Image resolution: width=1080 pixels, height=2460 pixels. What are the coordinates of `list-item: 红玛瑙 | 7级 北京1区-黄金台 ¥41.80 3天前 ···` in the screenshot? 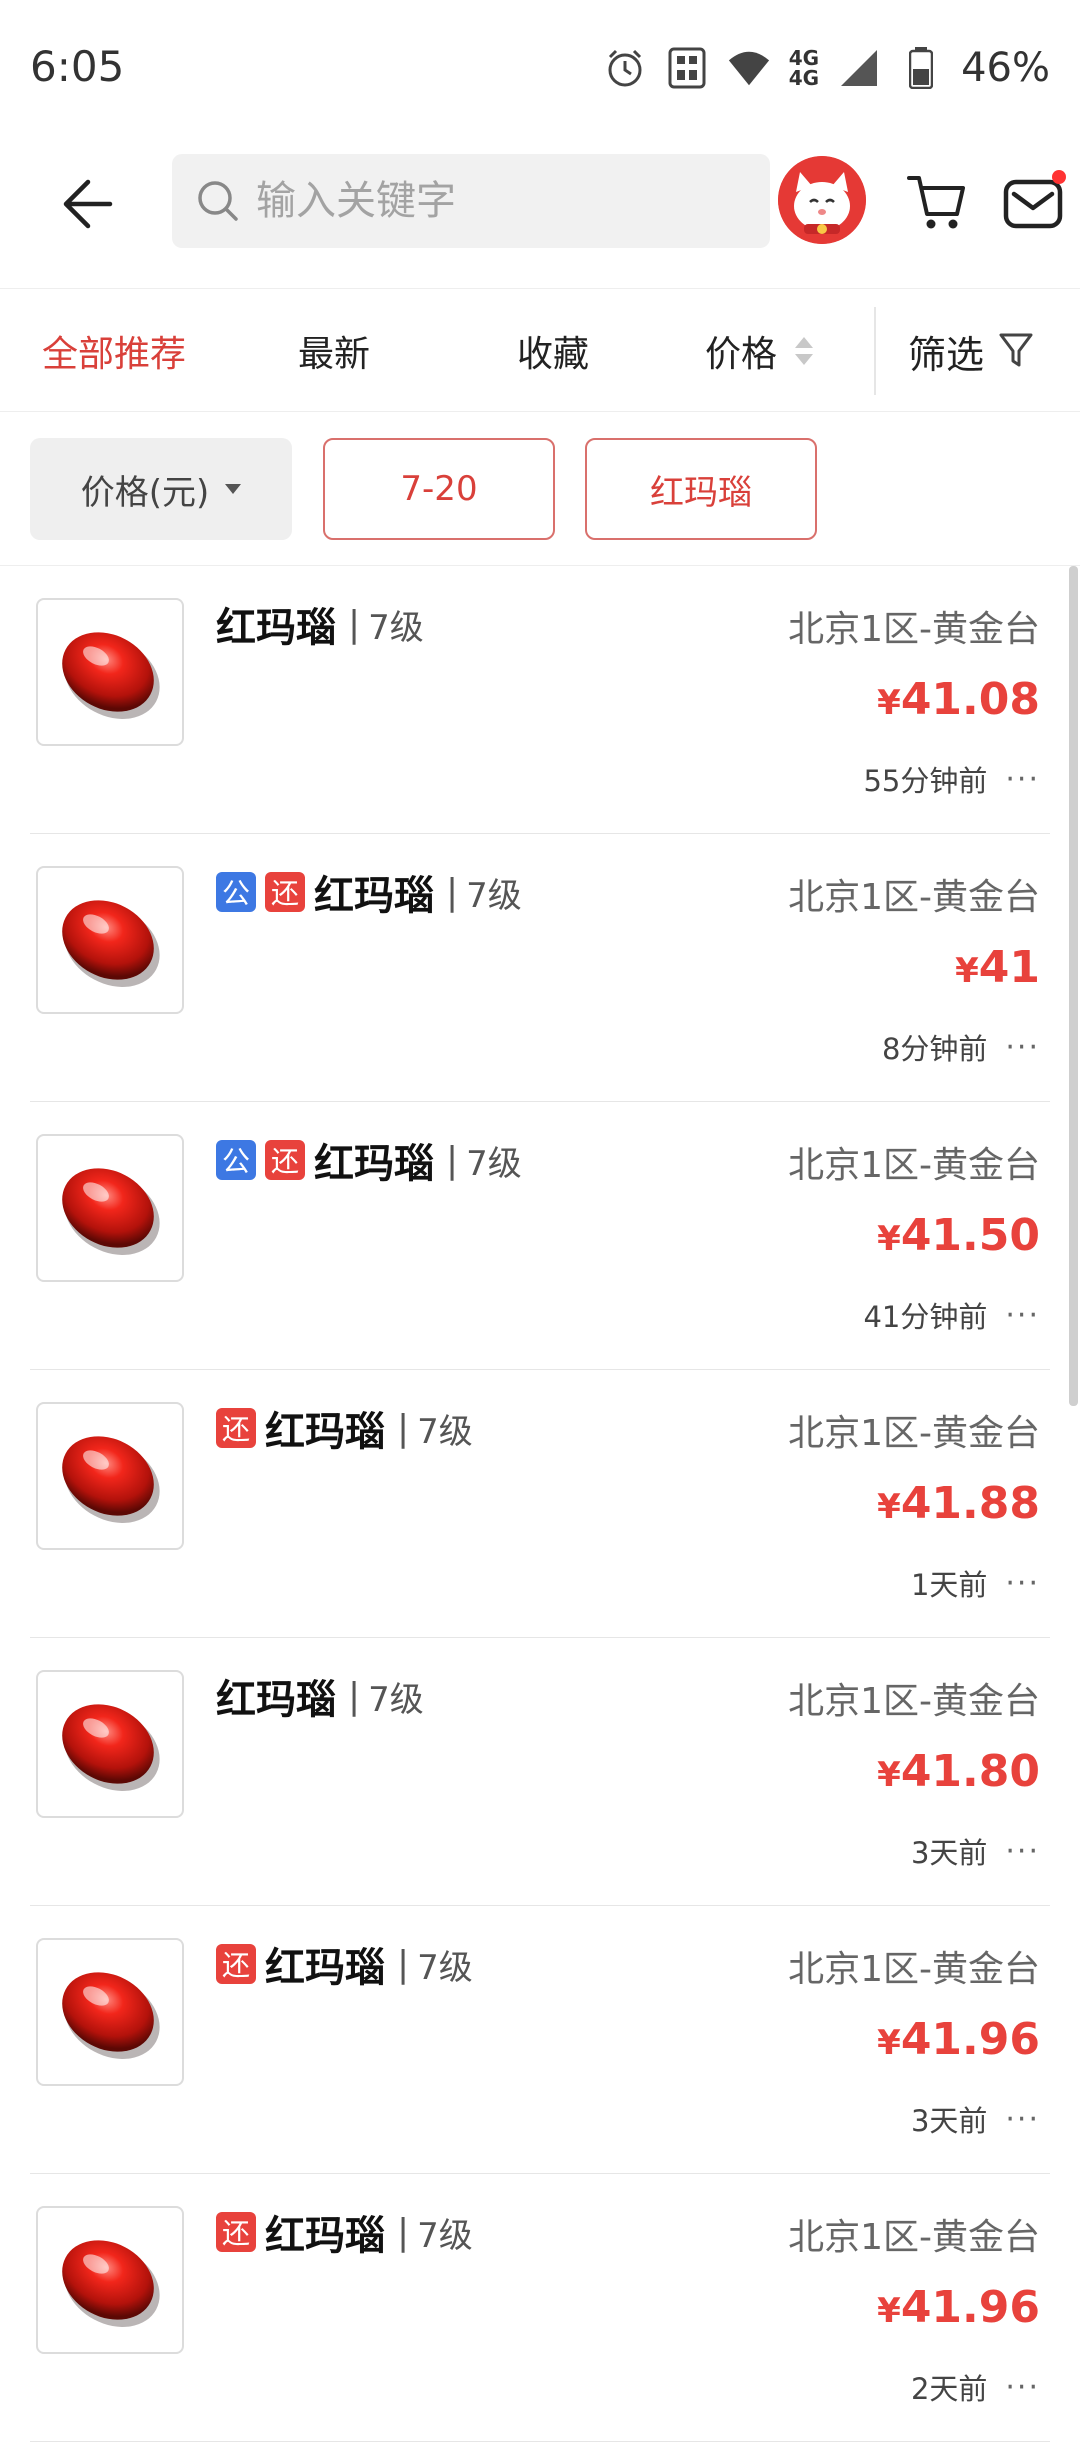 It's located at (540, 1772).